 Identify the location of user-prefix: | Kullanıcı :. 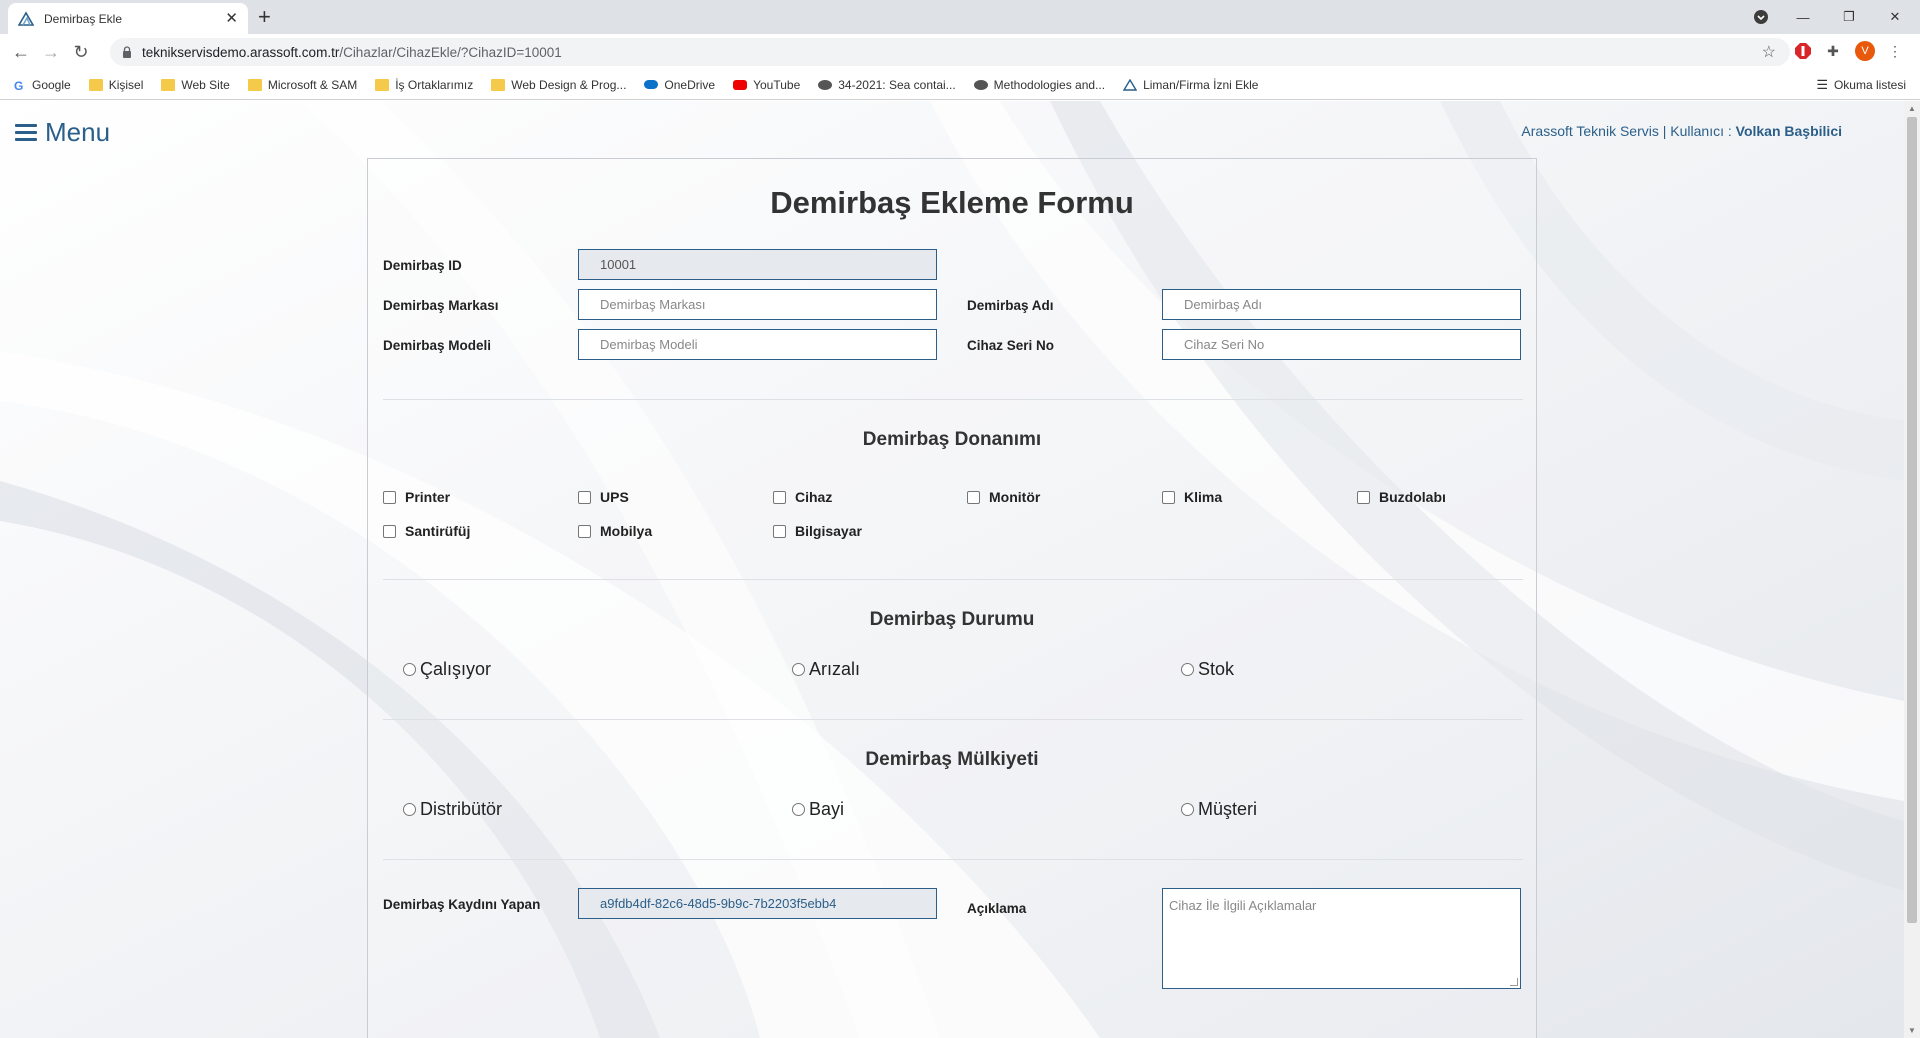
(1697, 131).